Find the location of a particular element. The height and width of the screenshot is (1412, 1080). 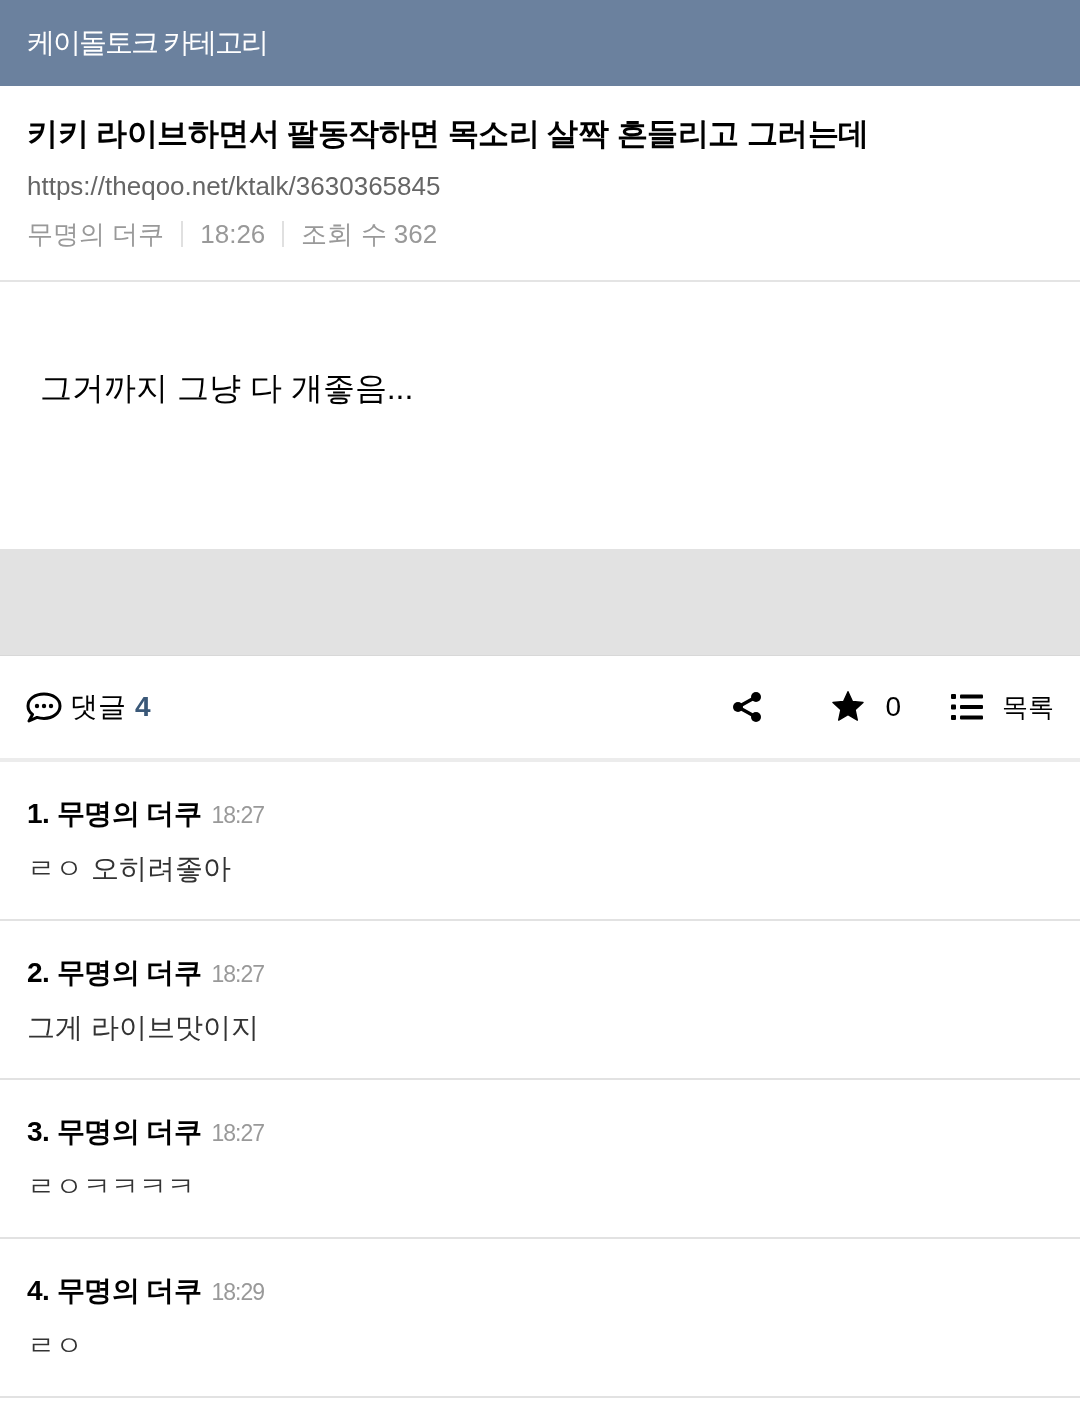

share-button is located at coordinates (747, 707).